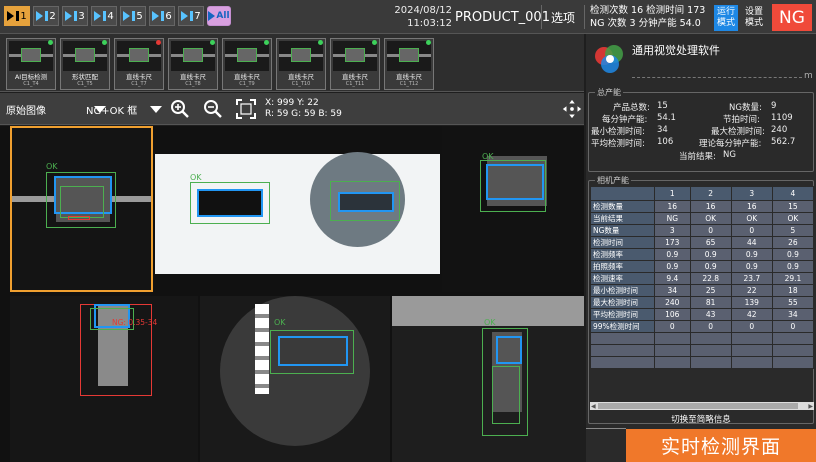 Image resolution: width=816 pixels, height=462 pixels. What do you see at coordinates (139, 64) in the screenshot?
I see `tool-thumbnail: 直线卡尺 C1_T7` at bounding box center [139, 64].